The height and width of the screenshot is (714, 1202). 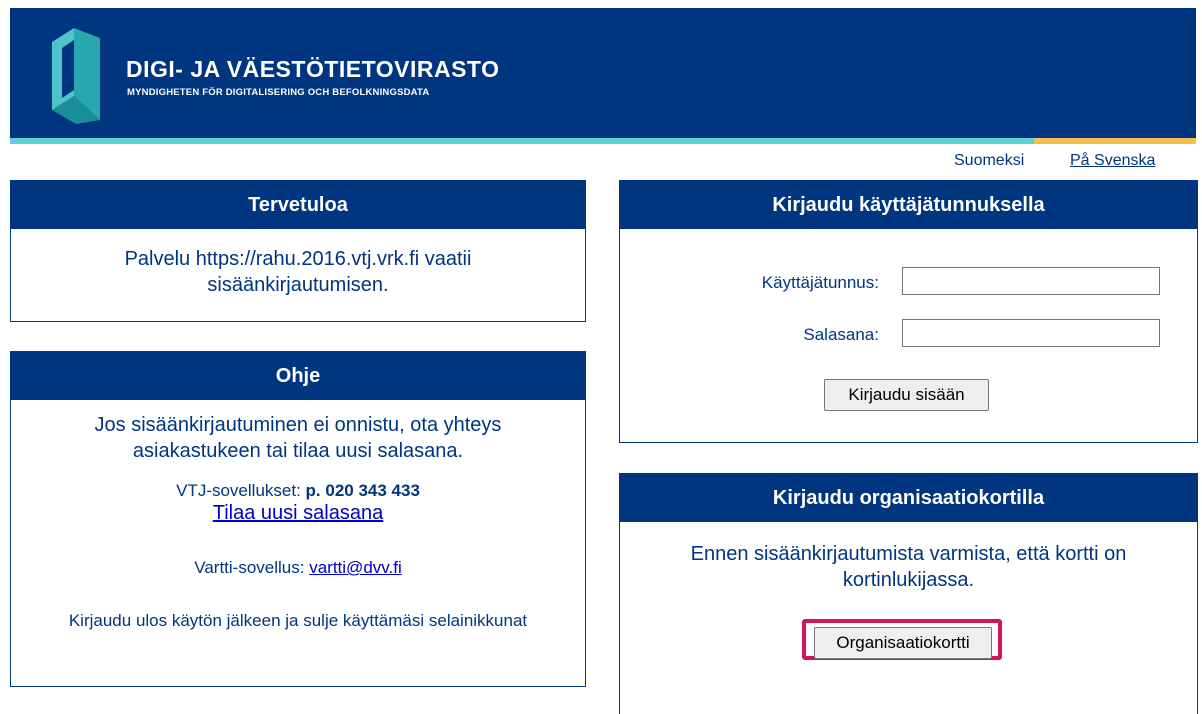 I want to click on header-stripe-teal, so click(x=522, y=141).